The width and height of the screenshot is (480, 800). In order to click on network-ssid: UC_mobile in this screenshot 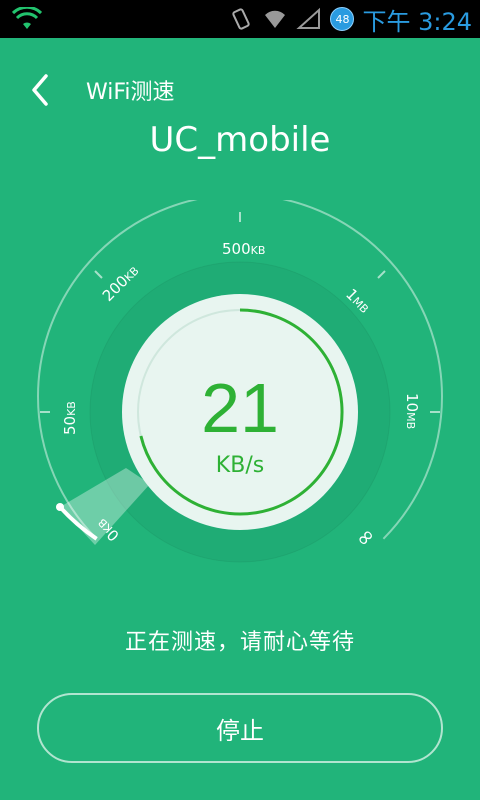, I will do `click(240, 140)`.